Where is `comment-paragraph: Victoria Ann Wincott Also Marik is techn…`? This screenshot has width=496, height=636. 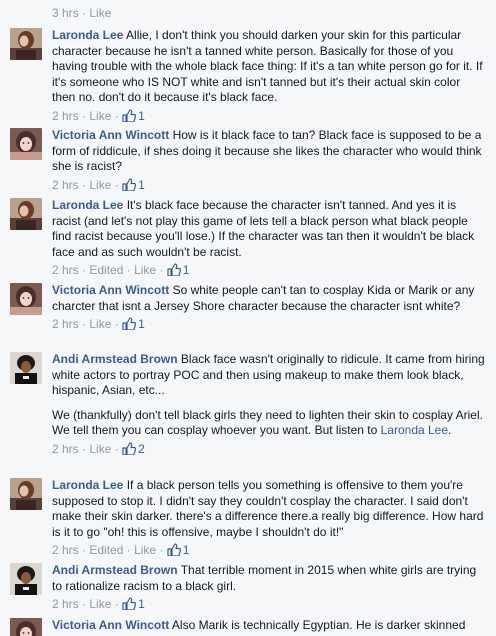
comment-paragraph: Victoria Ann Wincott Also Marik is techn… is located at coordinates (269, 626).